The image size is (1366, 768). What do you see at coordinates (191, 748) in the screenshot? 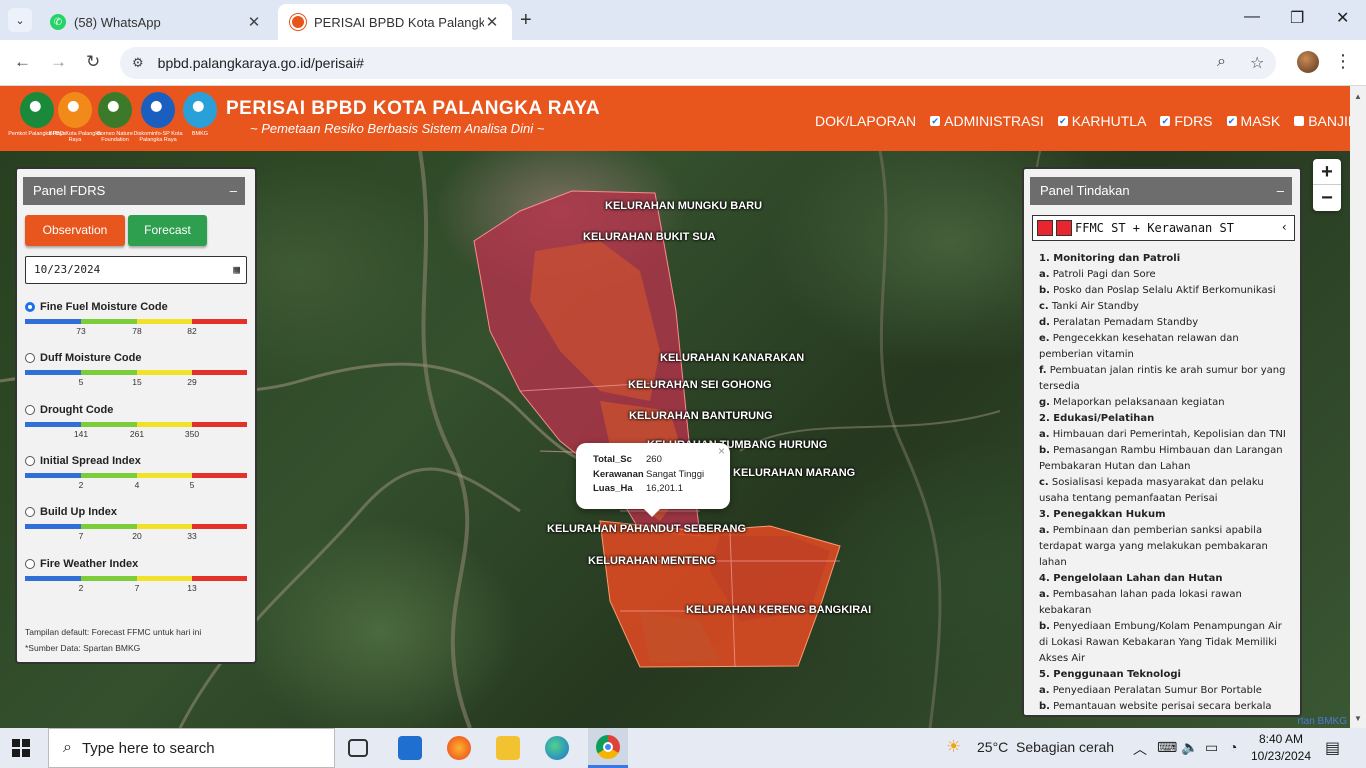
I see `taskbar-search: ⌕ Type here to search` at bounding box center [191, 748].